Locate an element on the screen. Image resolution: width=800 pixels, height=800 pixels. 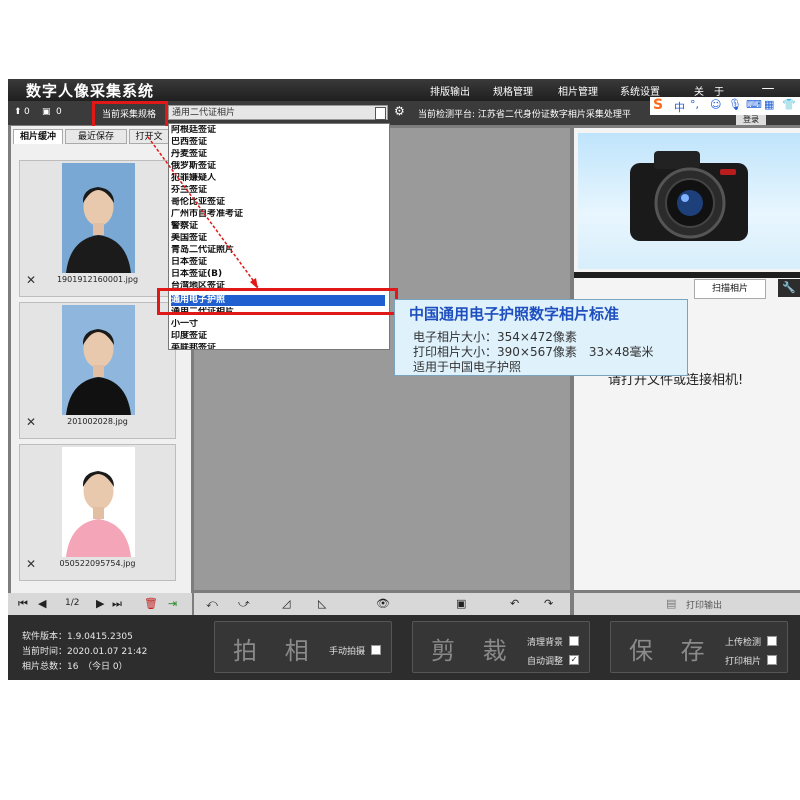
upload-check-checkbox is located at coordinates (772, 641).